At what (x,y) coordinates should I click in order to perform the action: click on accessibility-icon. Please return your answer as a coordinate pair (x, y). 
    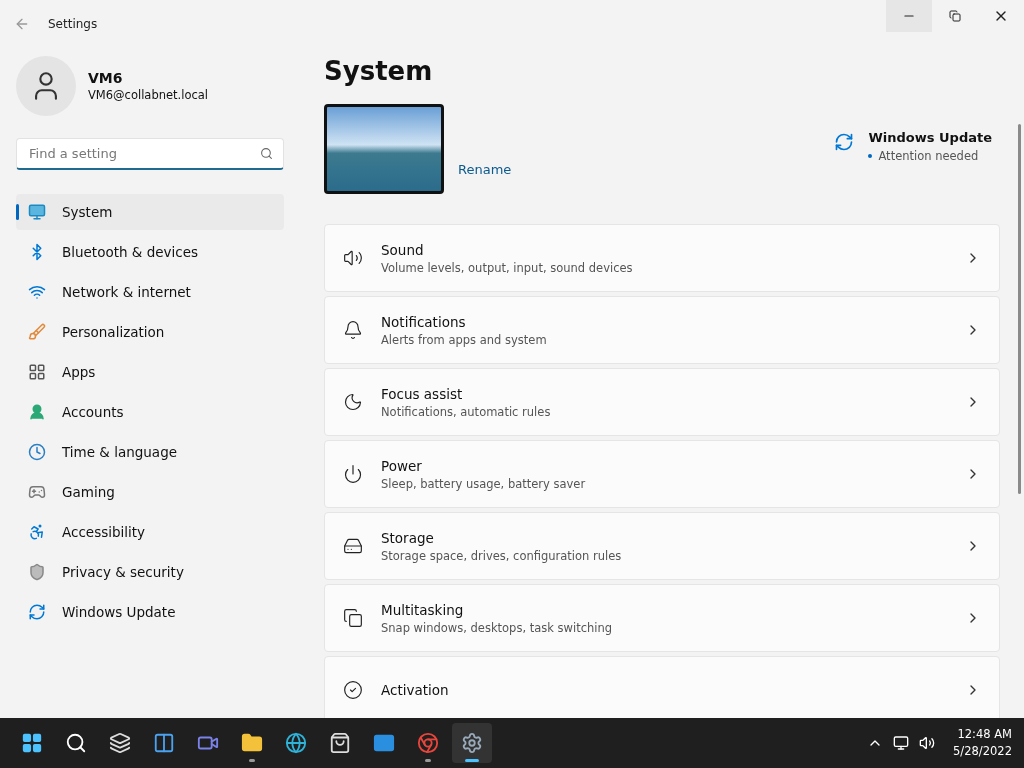
    Looking at the image, I should click on (37, 532).